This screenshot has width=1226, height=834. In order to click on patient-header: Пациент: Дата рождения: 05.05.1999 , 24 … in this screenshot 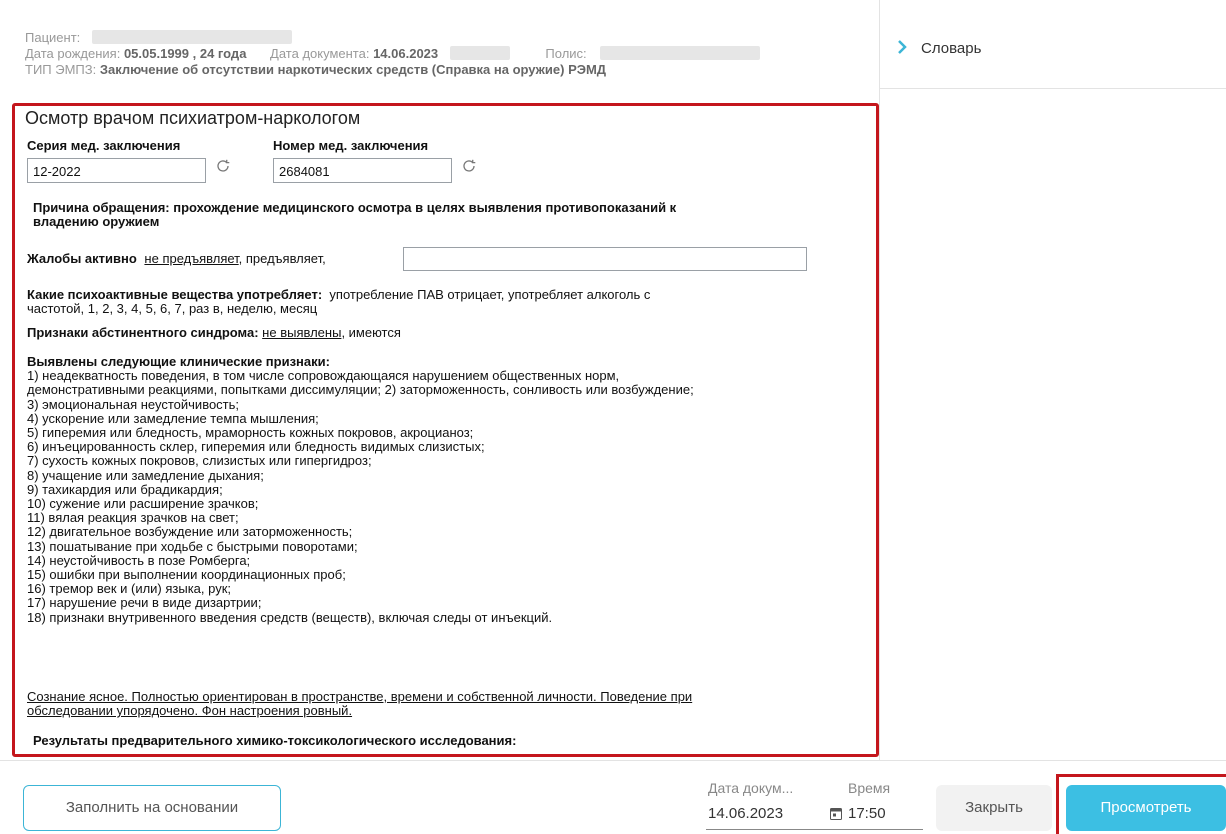, I will do `click(393, 54)`.